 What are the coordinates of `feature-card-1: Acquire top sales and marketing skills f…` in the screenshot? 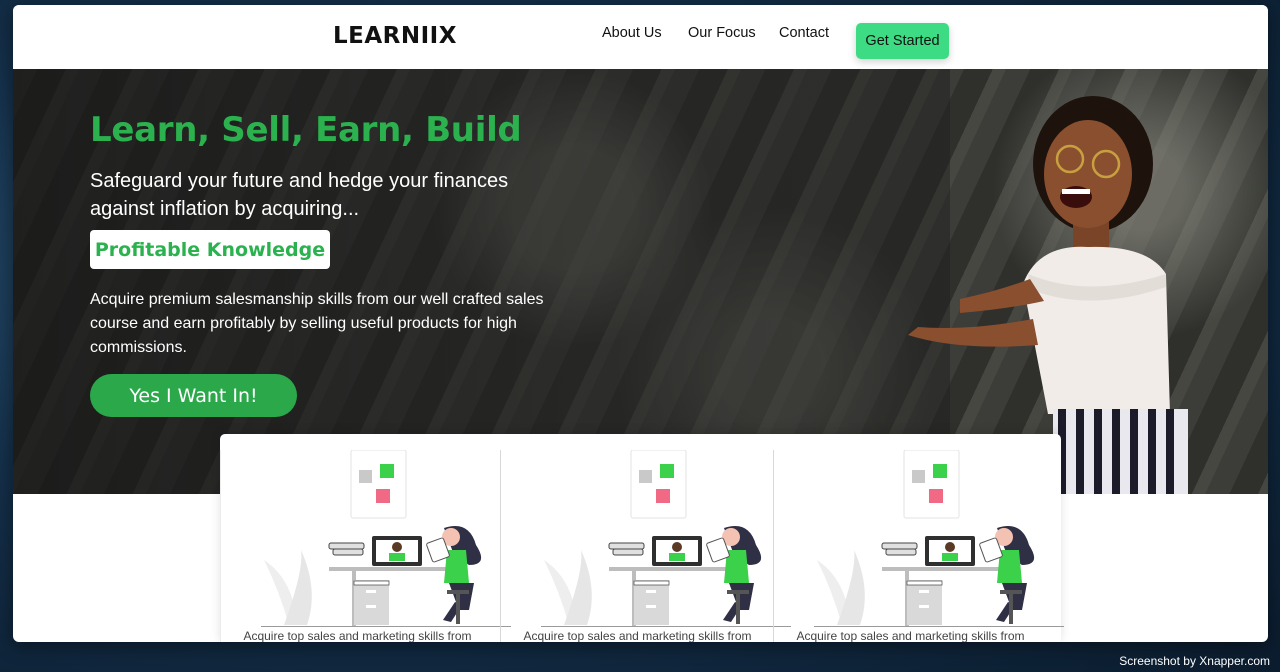 It's located at (365, 546).